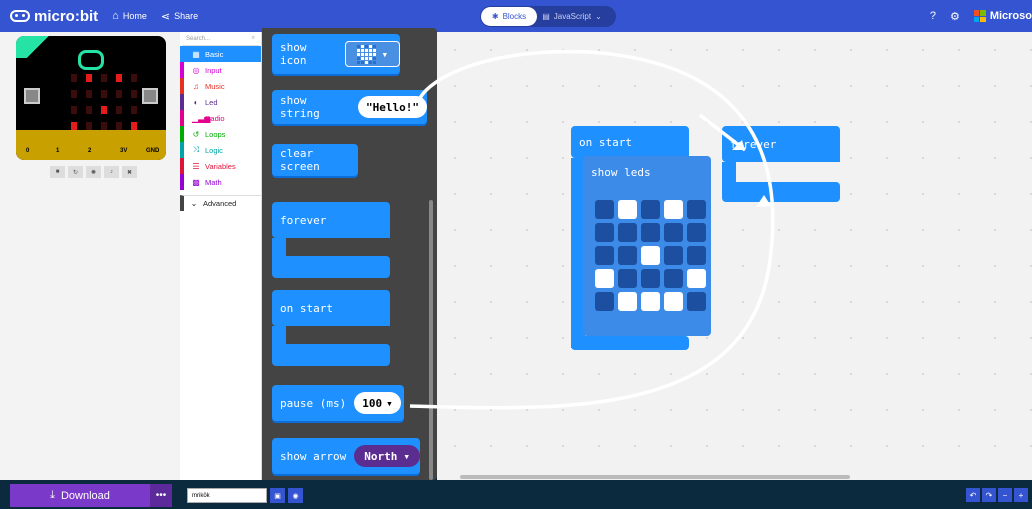  I want to click on string-input: "Hello!", so click(392, 107).